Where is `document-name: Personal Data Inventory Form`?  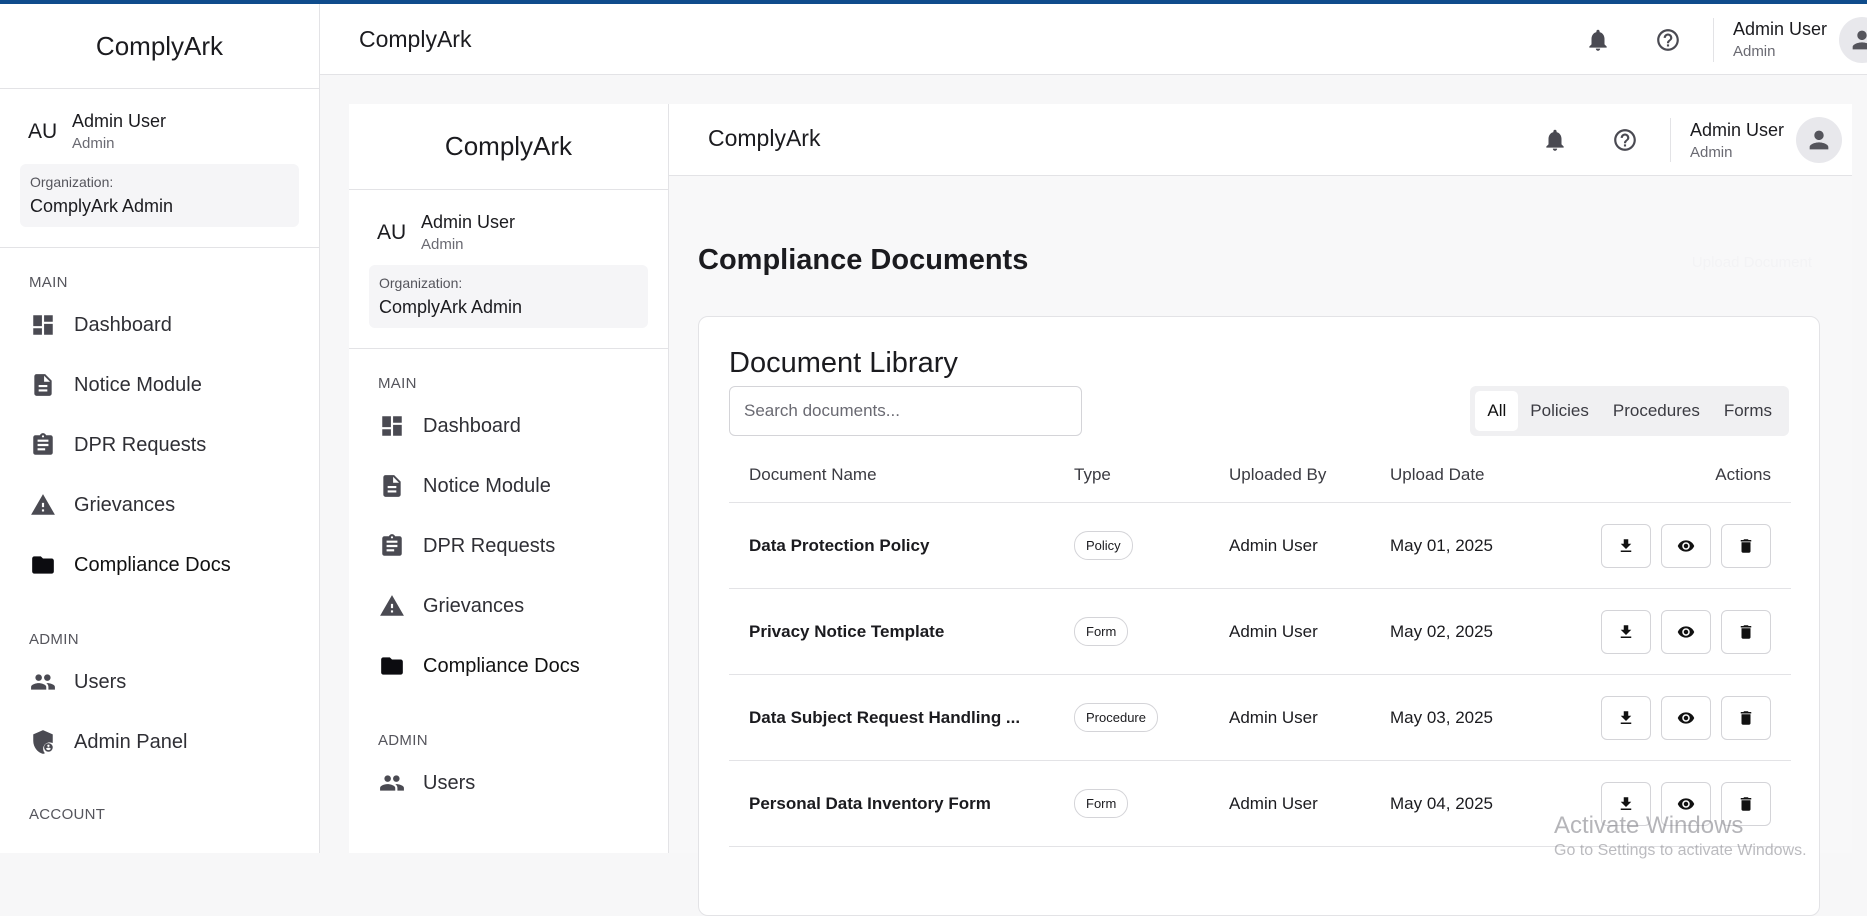 document-name: Personal Data Inventory Form is located at coordinates (901, 804).